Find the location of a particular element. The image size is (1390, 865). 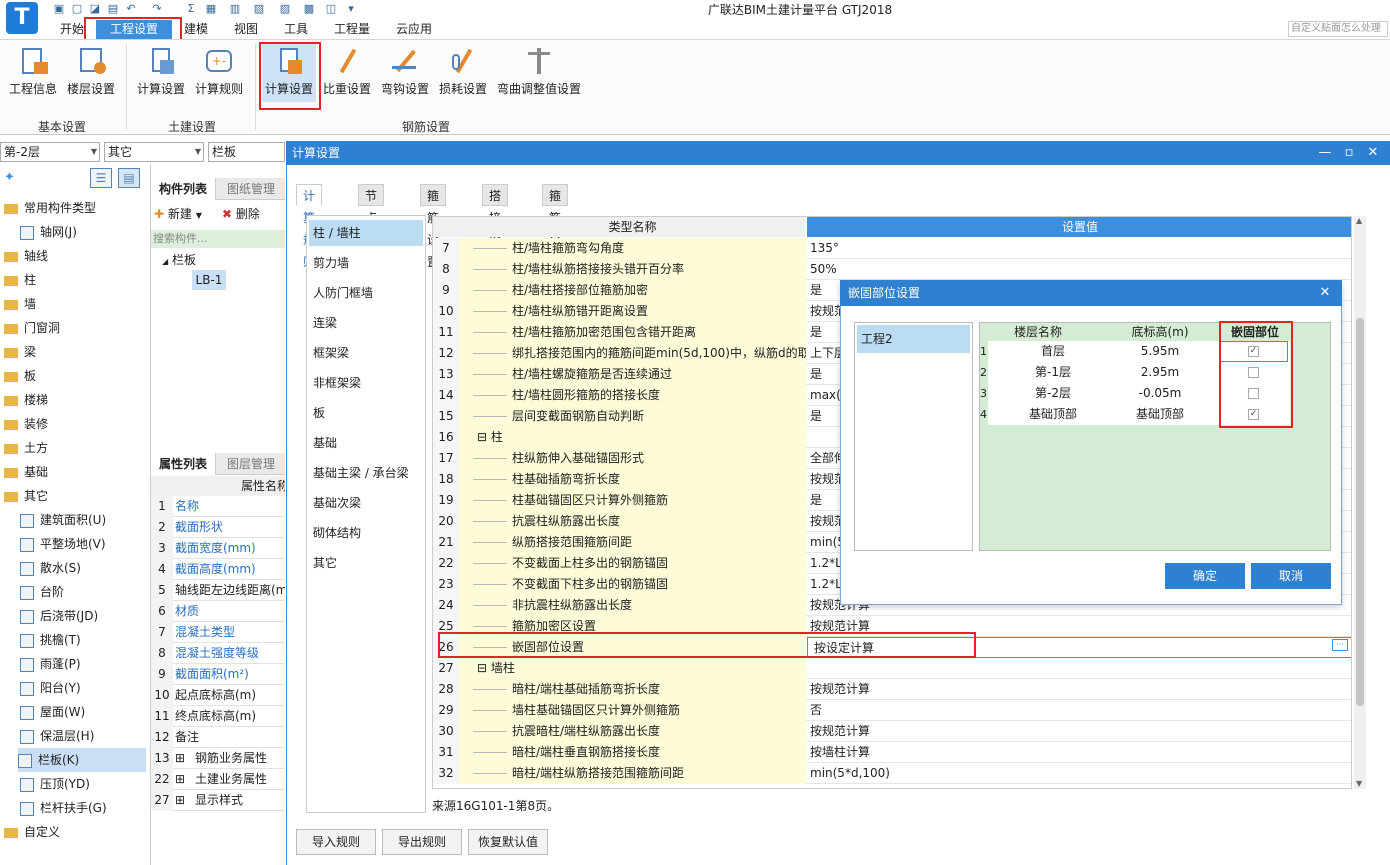

report-icon: ▥ is located at coordinates (235, 9).